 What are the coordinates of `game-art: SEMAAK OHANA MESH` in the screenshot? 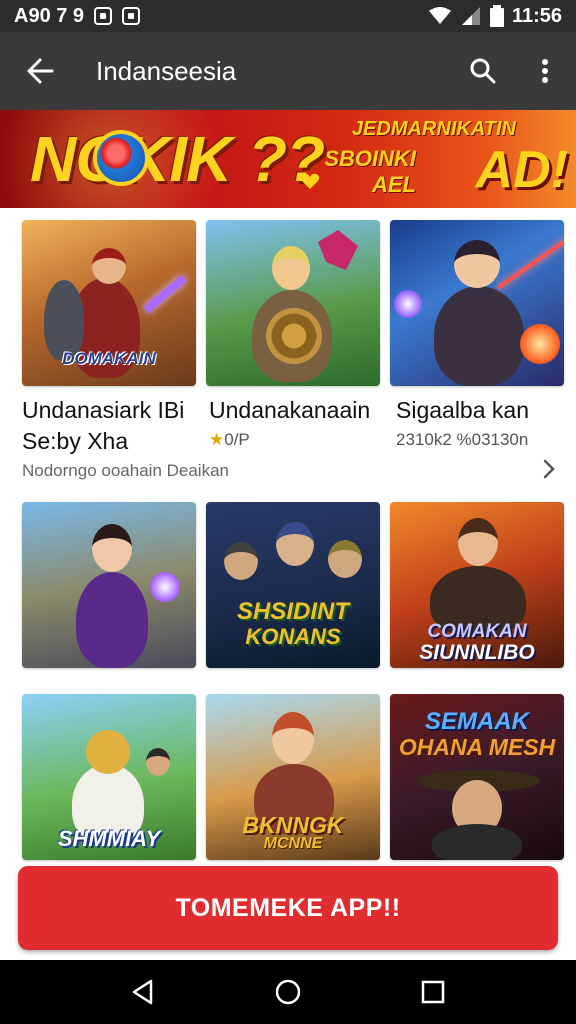 It's located at (477, 777).